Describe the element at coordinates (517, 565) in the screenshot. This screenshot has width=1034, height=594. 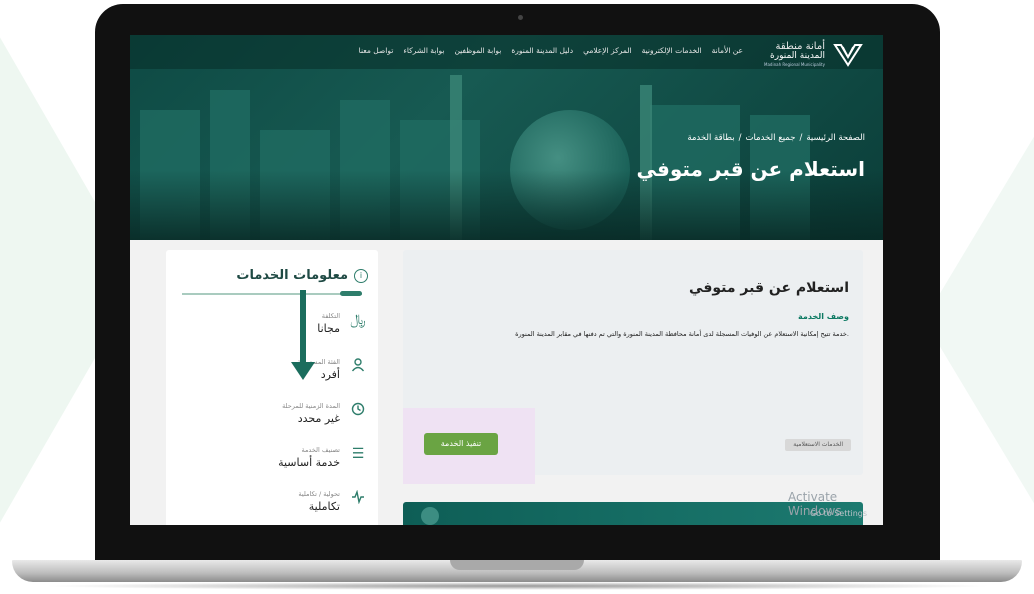
I see `laptop-notch` at that location.